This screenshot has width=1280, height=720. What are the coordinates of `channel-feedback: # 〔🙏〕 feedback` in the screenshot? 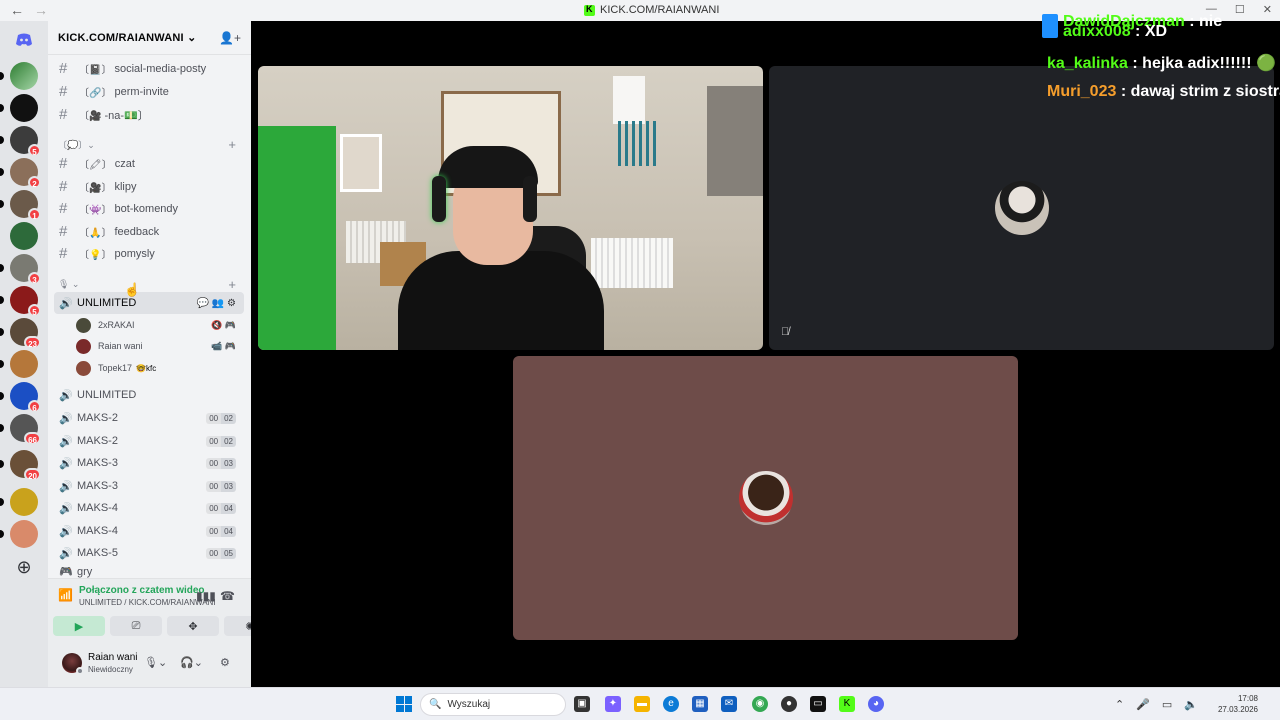 It's located at (149, 231).